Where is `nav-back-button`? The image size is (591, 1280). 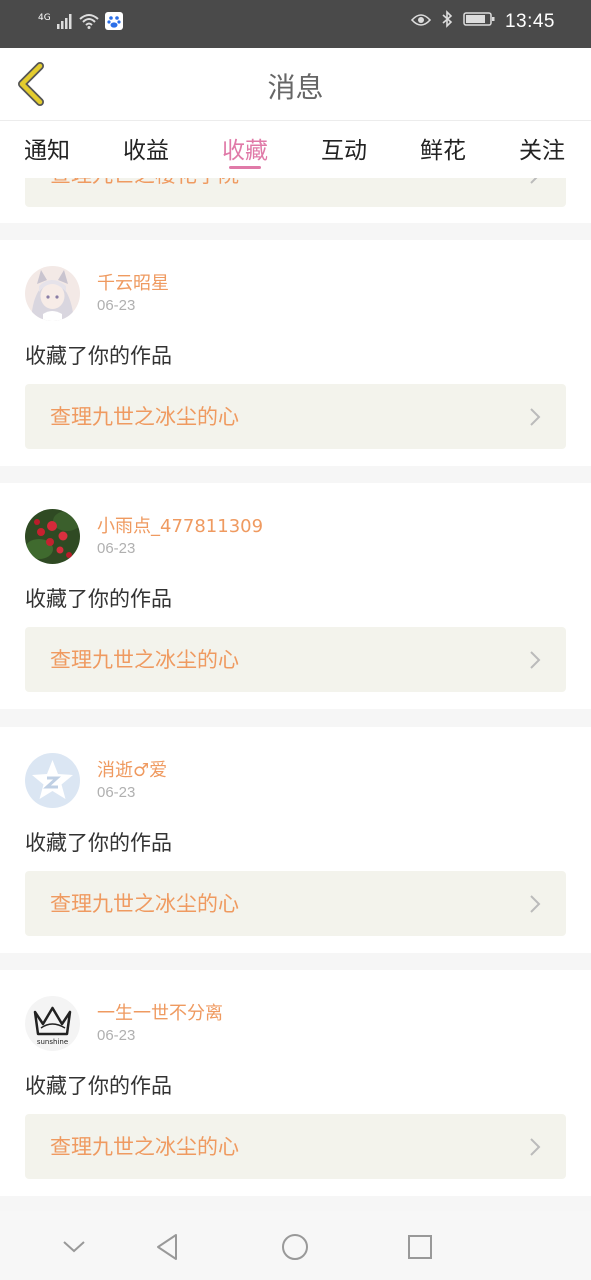
nav-back-button is located at coordinates (168, 1247).